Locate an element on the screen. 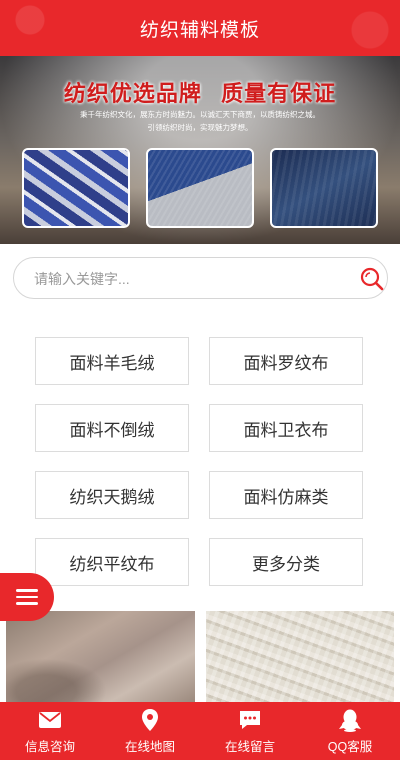  fabric-swatch-denim is located at coordinates (324, 188).